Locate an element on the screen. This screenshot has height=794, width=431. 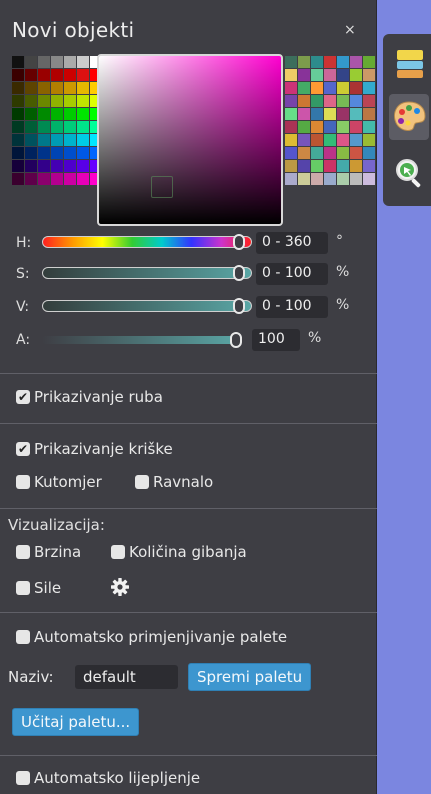
forces-checkbox: Sile is located at coordinates (38, 588).